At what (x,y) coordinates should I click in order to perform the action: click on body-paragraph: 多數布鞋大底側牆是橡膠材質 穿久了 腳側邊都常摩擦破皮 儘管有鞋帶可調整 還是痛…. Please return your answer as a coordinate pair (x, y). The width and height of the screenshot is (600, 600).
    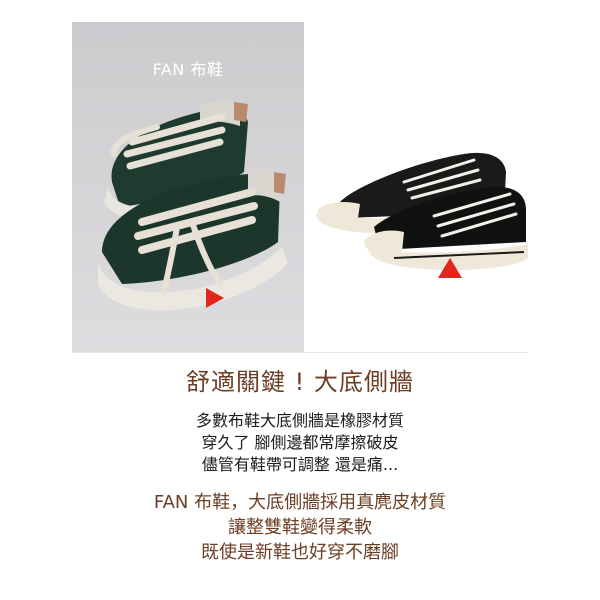
    Looking at the image, I should click on (300, 443).